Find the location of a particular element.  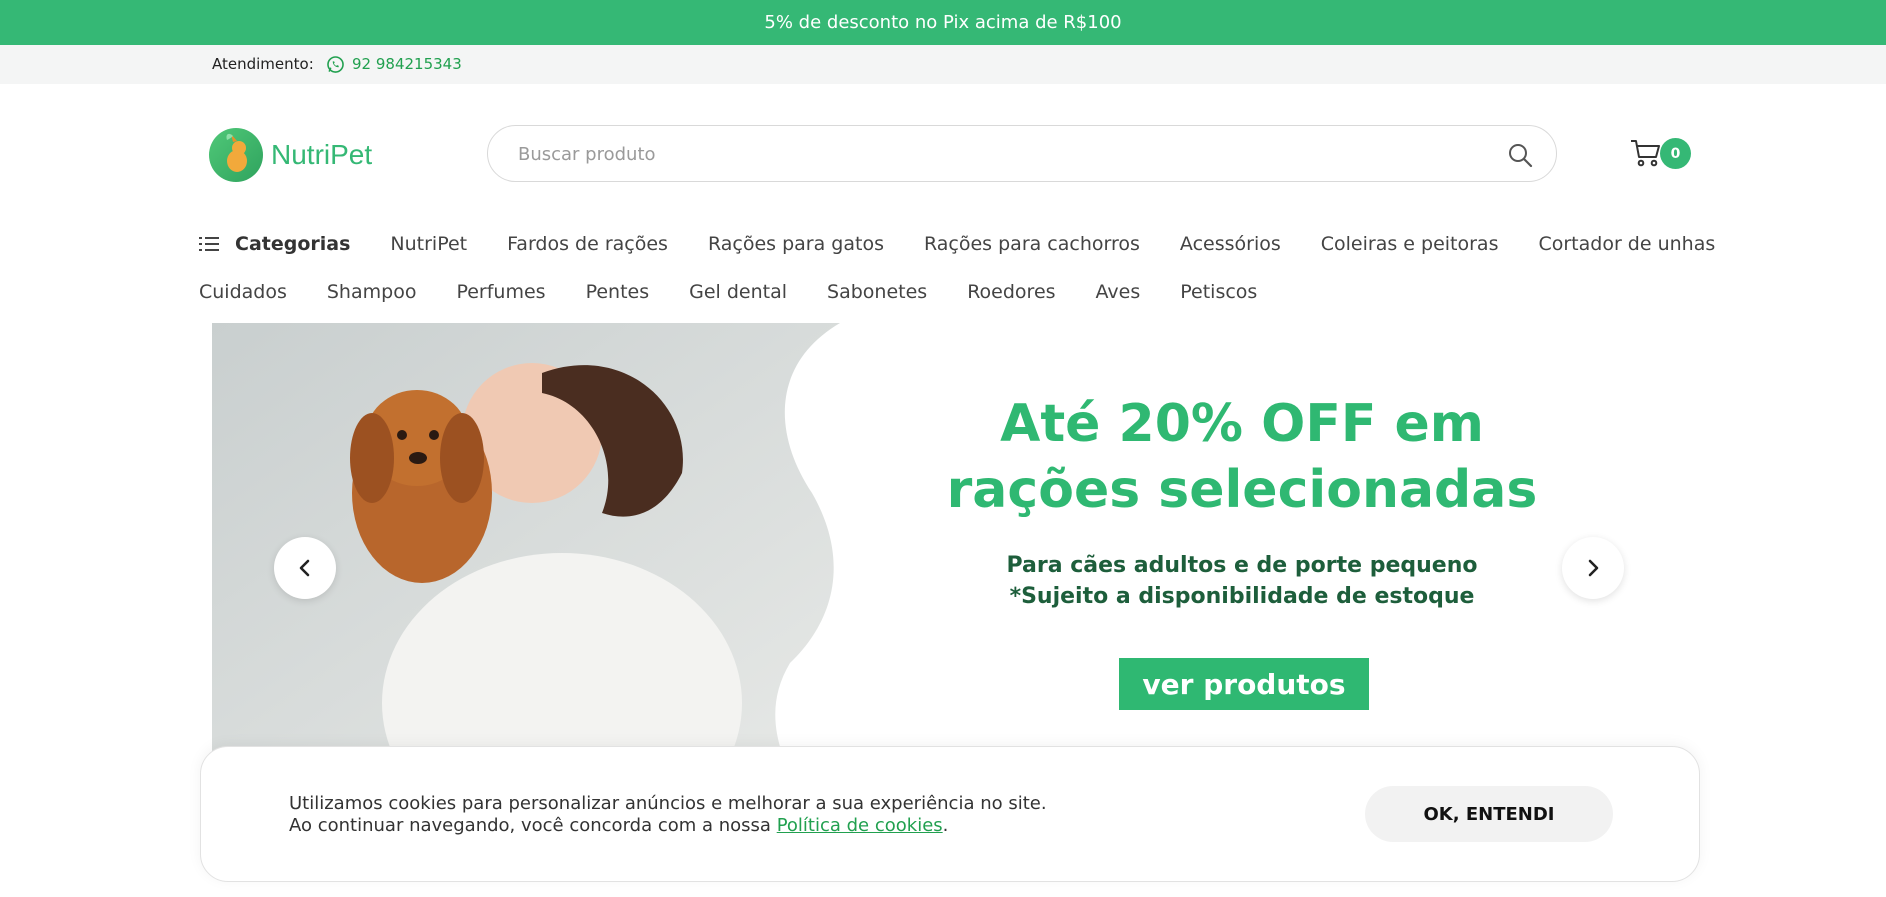

nav-item-racoes-para-cachorros: Rações para cachorros is located at coordinates (1032, 244).